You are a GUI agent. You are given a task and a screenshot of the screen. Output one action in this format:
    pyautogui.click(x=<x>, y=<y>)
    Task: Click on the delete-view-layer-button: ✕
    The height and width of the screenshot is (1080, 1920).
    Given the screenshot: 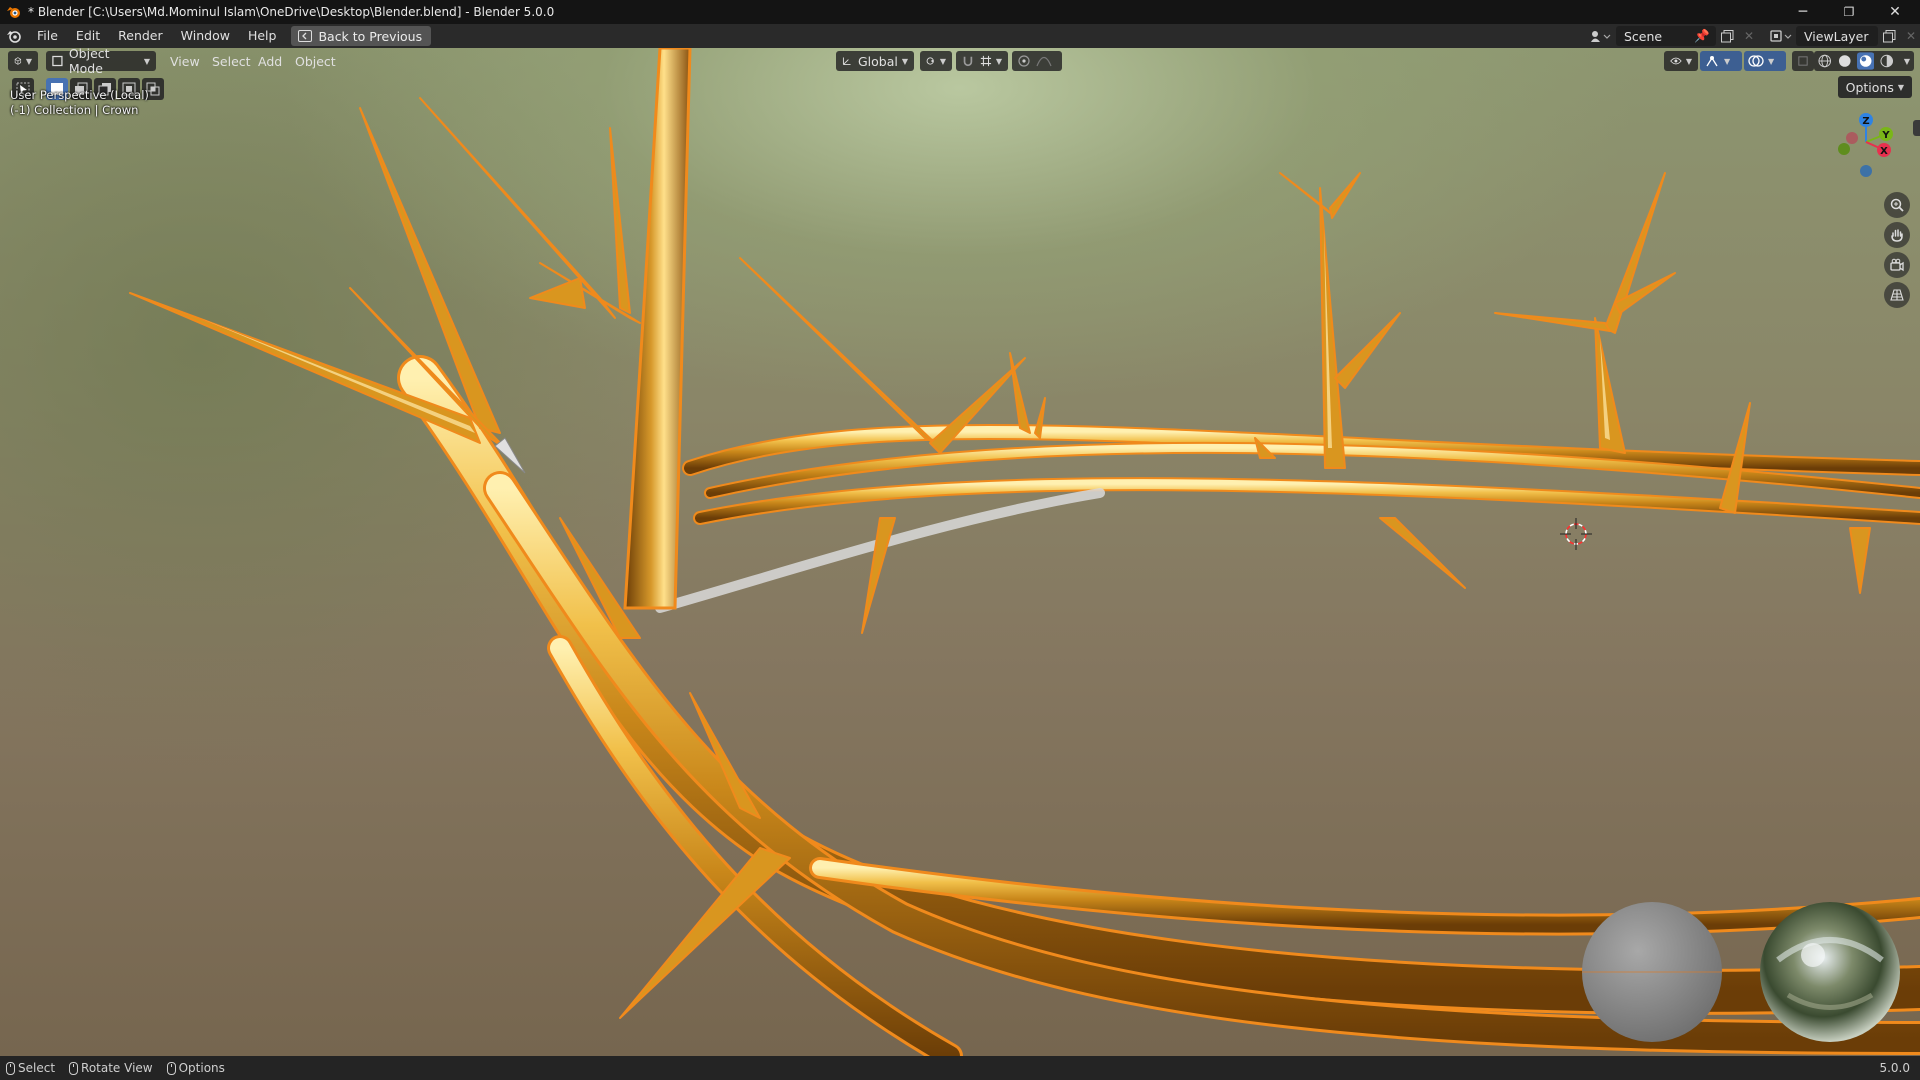 What is the action you would take?
    pyautogui.click(x=1910, y=36)
    